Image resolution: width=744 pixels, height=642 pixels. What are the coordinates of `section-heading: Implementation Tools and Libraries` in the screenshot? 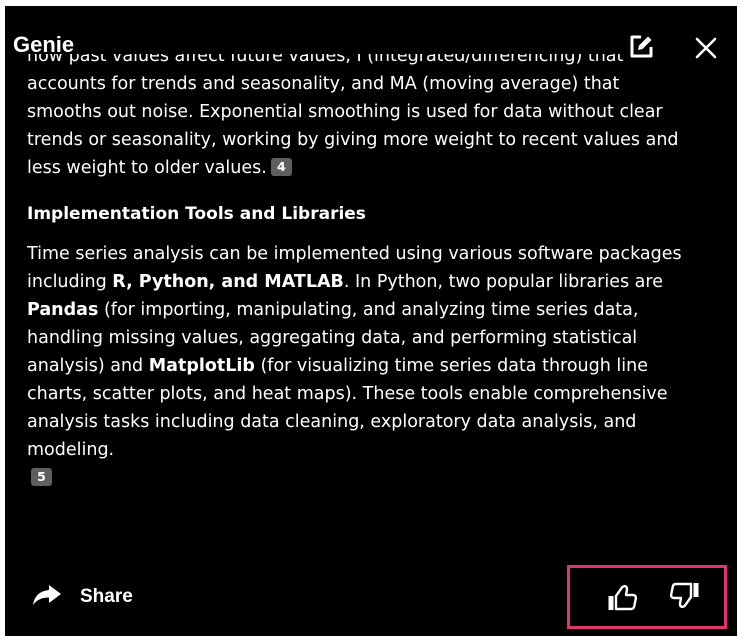 It's located at (196, 214).